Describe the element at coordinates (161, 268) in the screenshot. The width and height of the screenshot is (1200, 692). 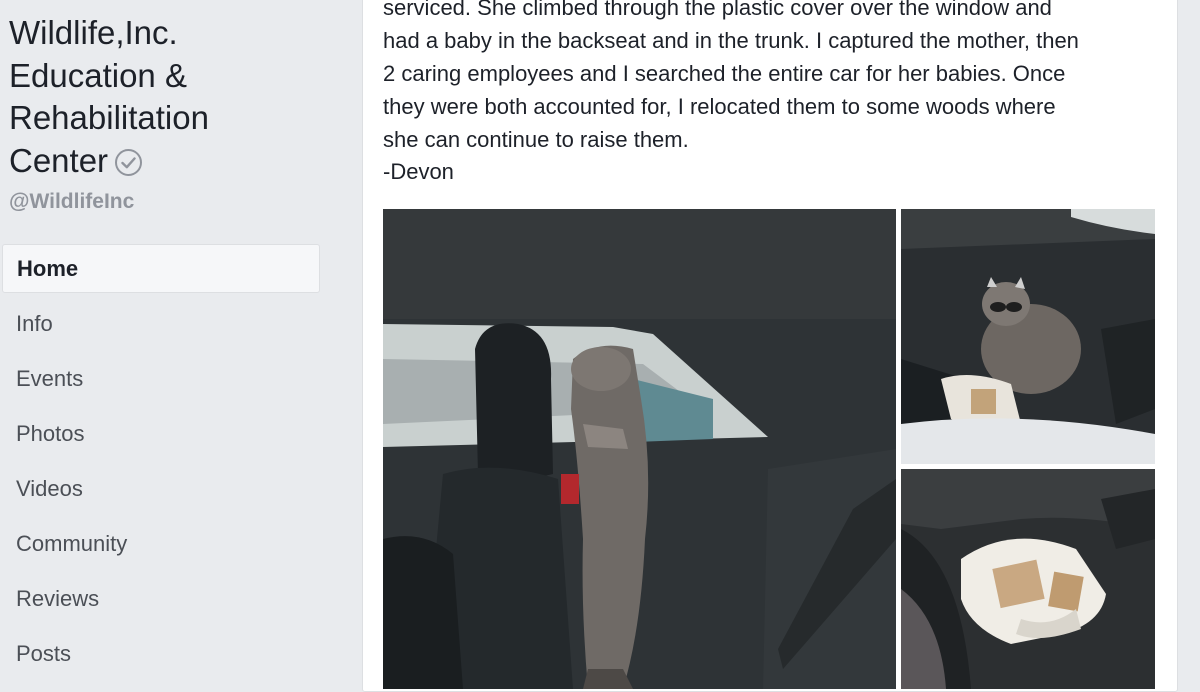
I see `nav-item-home: Home` at that location.